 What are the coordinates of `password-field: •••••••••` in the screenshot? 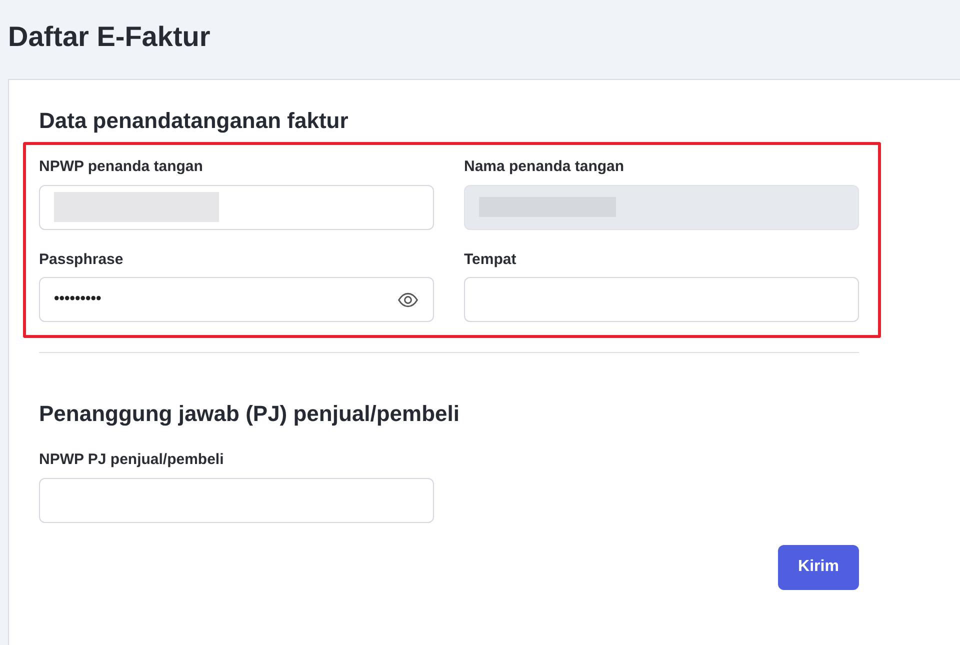 It's located at (236, 299).